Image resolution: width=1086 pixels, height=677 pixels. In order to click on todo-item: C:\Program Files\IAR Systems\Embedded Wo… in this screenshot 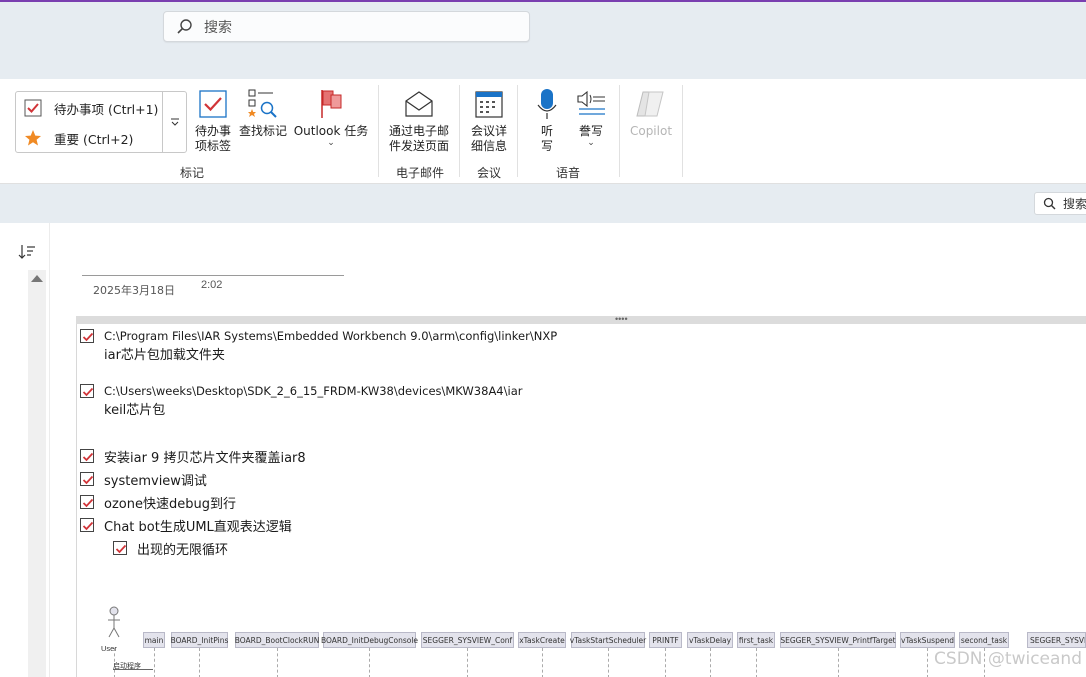, I will do `click(318, 347)`.